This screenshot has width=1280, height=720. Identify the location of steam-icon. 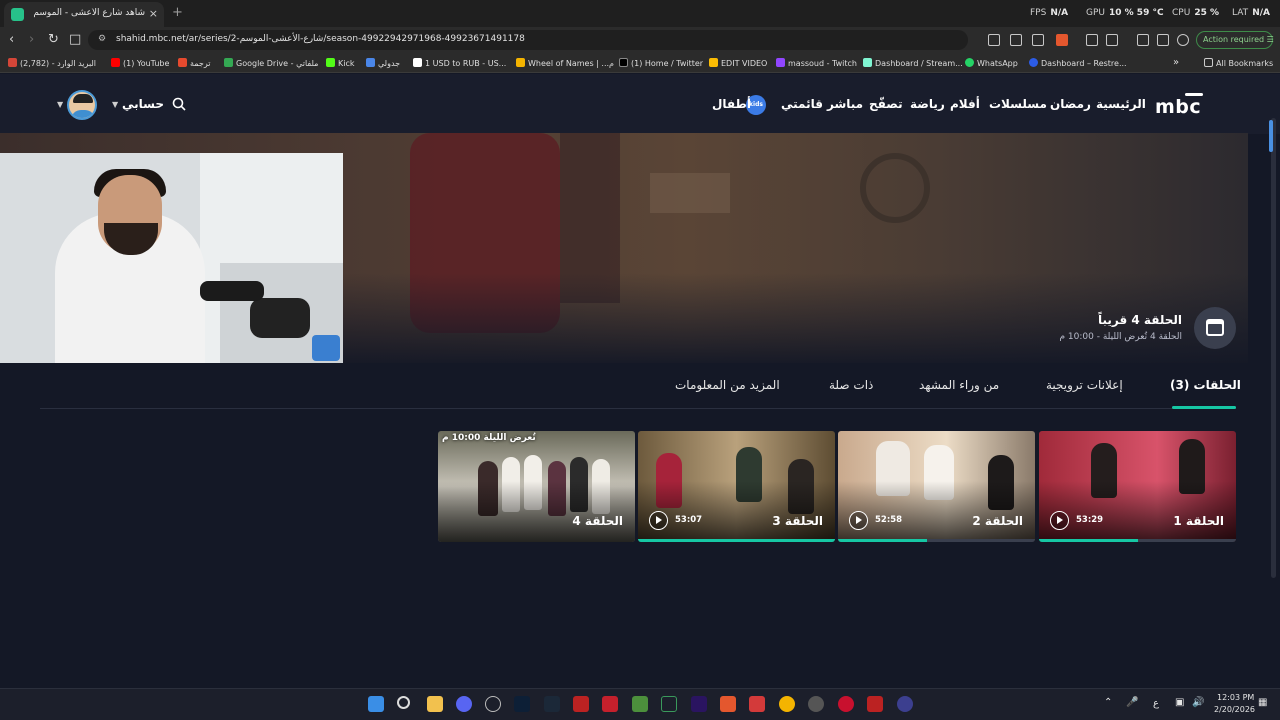
(552, 704).